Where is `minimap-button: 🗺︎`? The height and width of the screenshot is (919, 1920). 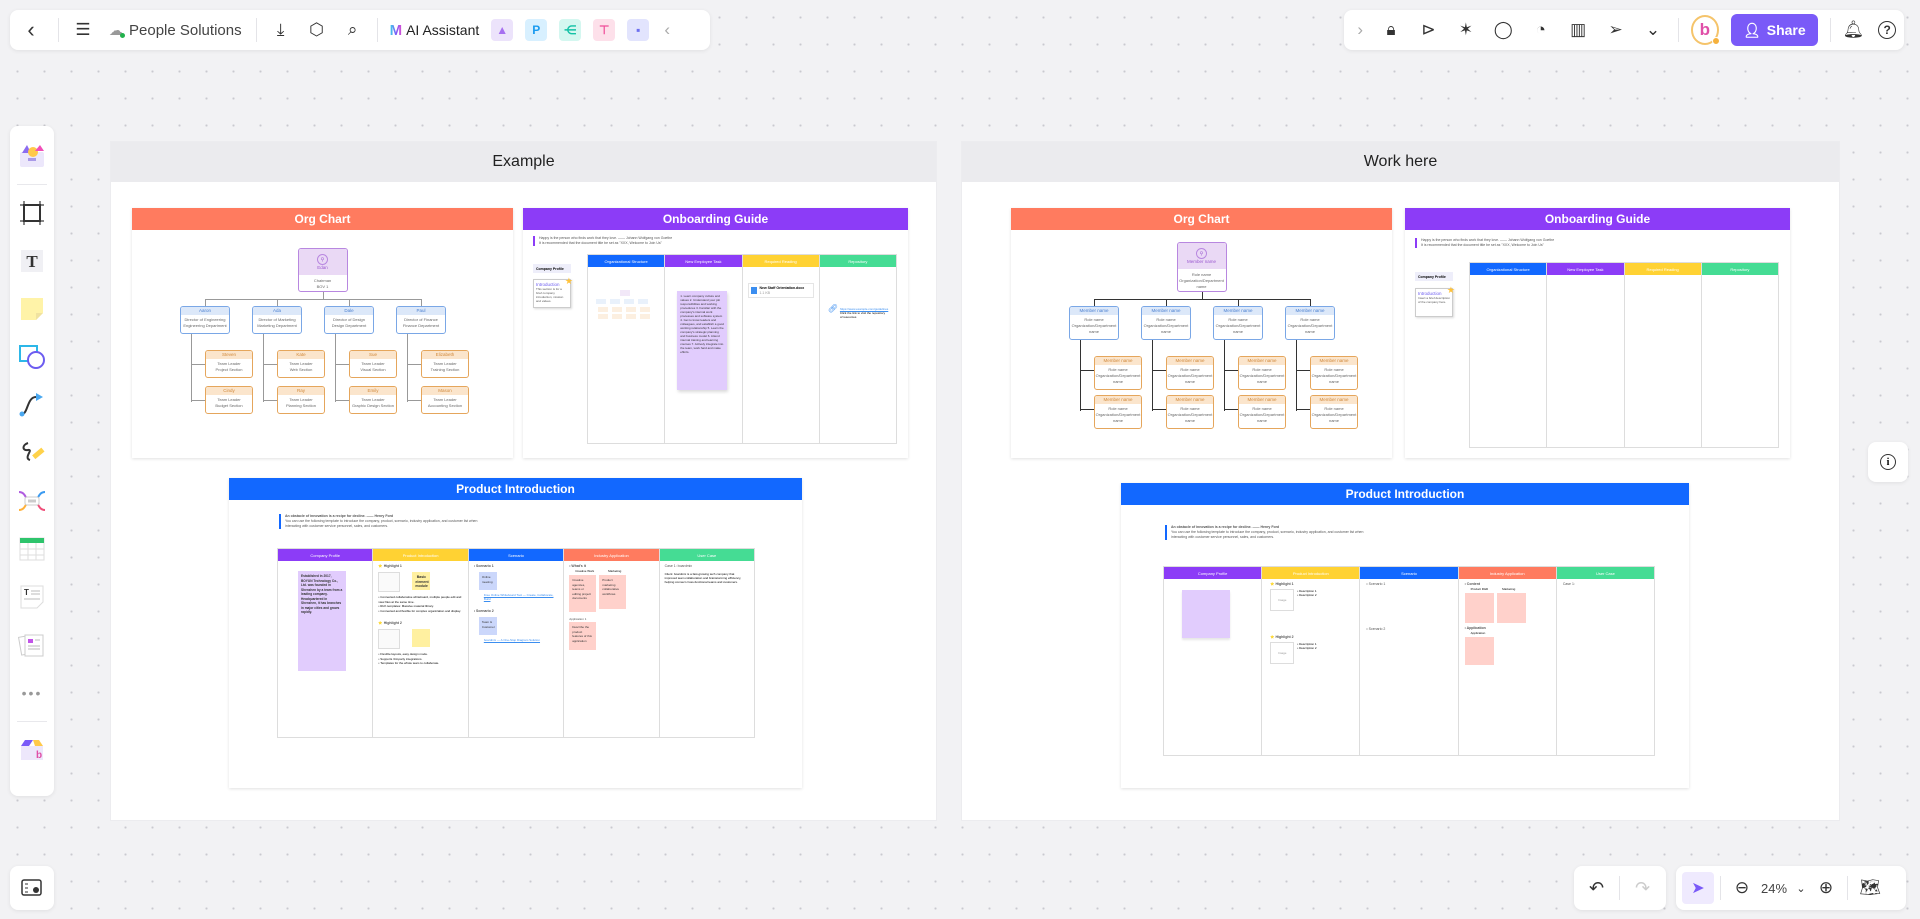 minimap-button: 🗺︎ is located at coordinates (1870, 888).